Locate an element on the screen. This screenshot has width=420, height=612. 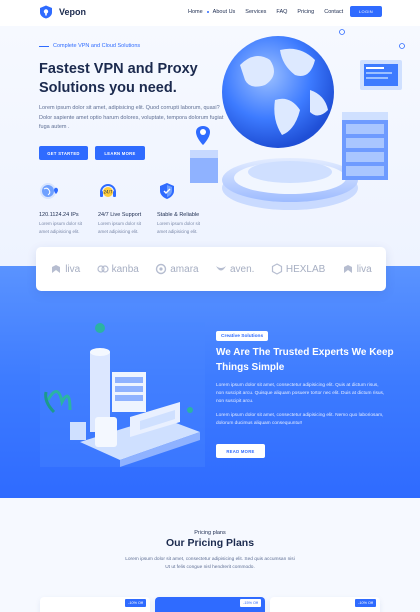
shield-logo-icon is located at coordinates (46, 12).